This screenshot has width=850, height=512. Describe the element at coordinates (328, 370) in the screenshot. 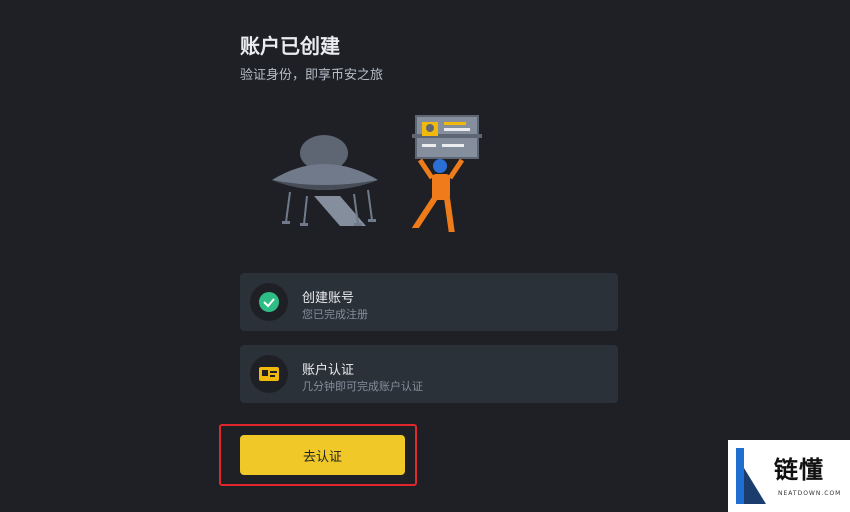

I see `step-title: 账户认证` at that location.